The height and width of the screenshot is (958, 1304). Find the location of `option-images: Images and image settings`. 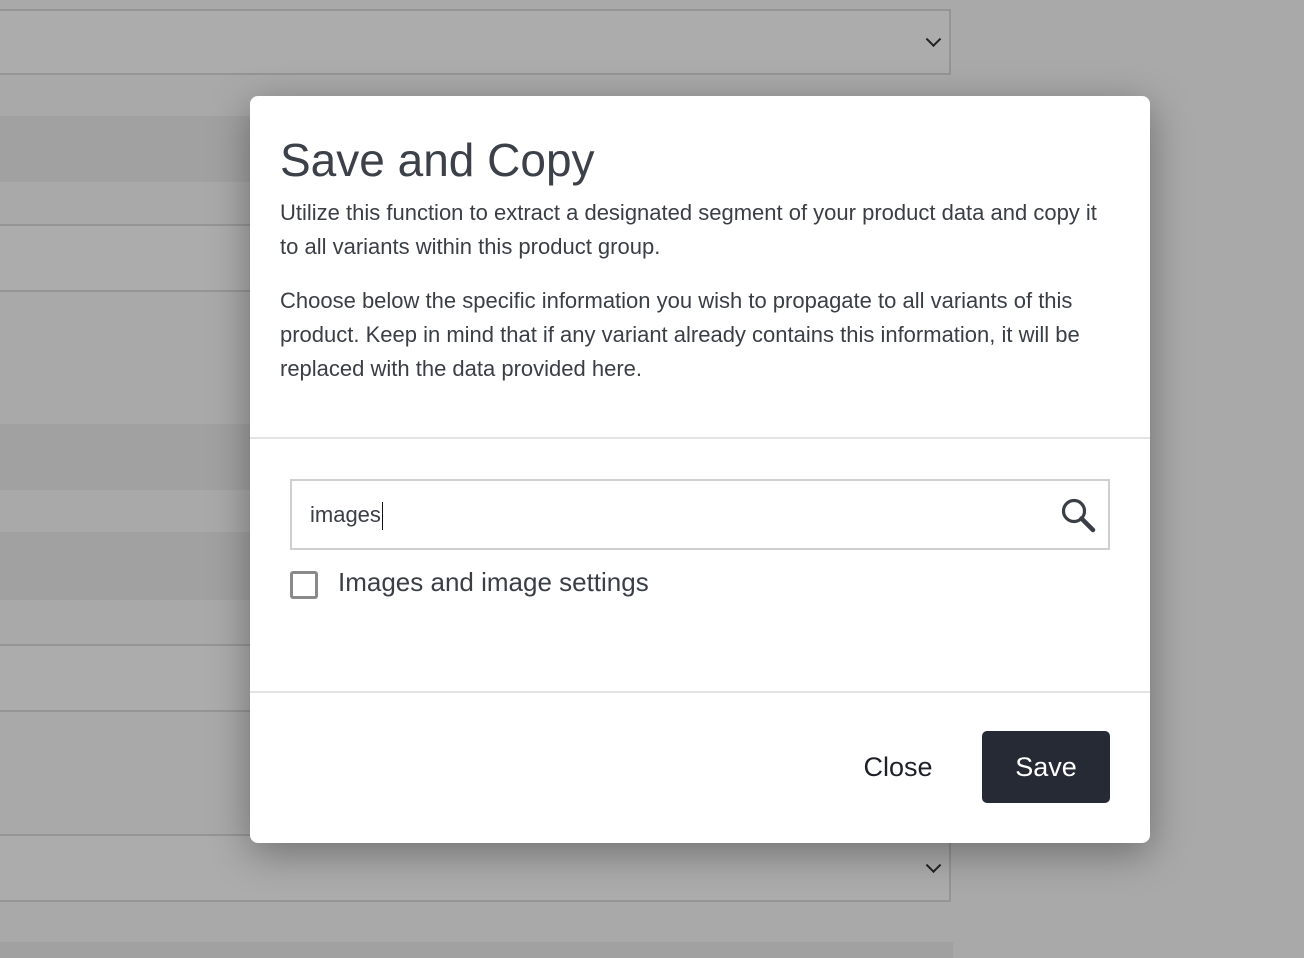

option-images: Images and image settings is located at coordinates (540, 584).